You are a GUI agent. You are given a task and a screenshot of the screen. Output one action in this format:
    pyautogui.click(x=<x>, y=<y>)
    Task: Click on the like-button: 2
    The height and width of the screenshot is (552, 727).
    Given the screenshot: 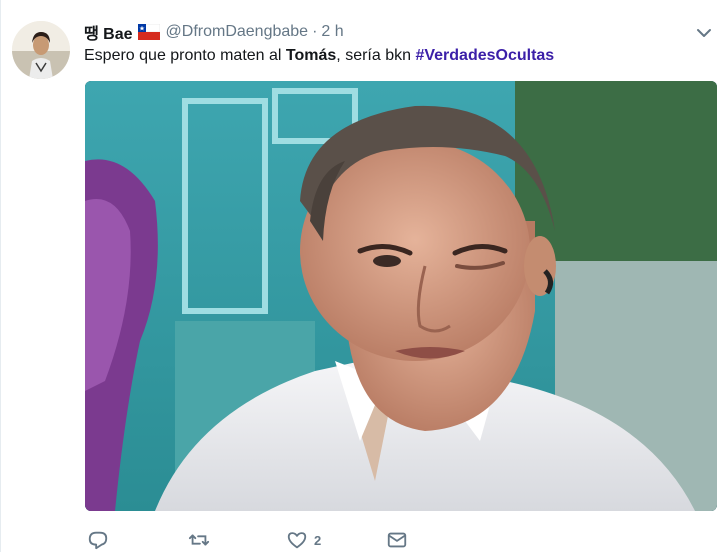 What is the action you would take?
    pyautogui.click(x=303, y=540)
    